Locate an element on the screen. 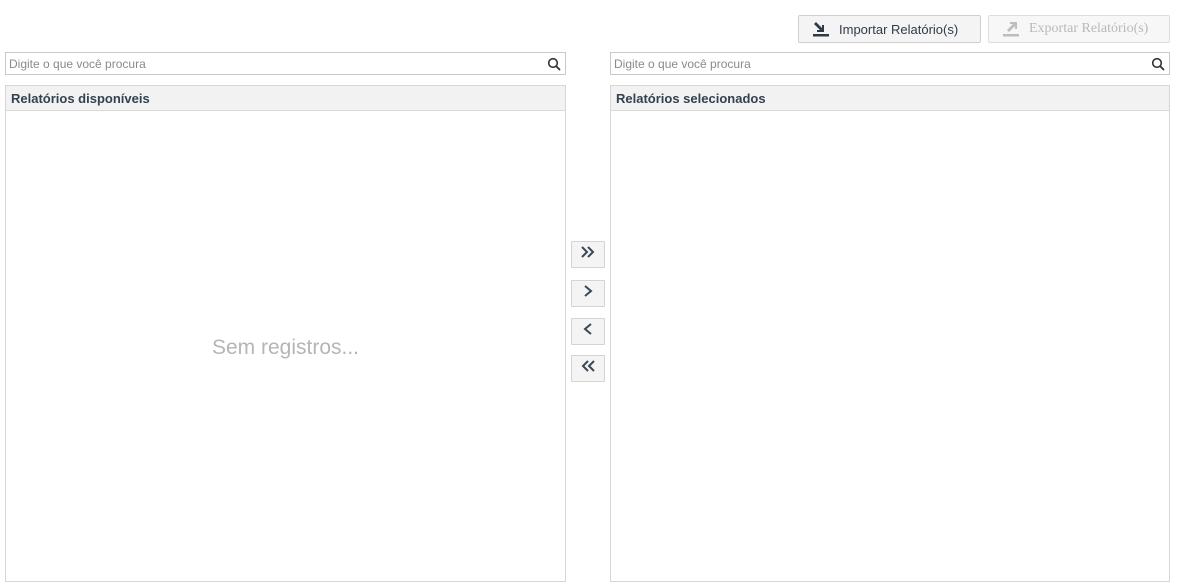  move-all-left-button is located at coordinates (588, 368).